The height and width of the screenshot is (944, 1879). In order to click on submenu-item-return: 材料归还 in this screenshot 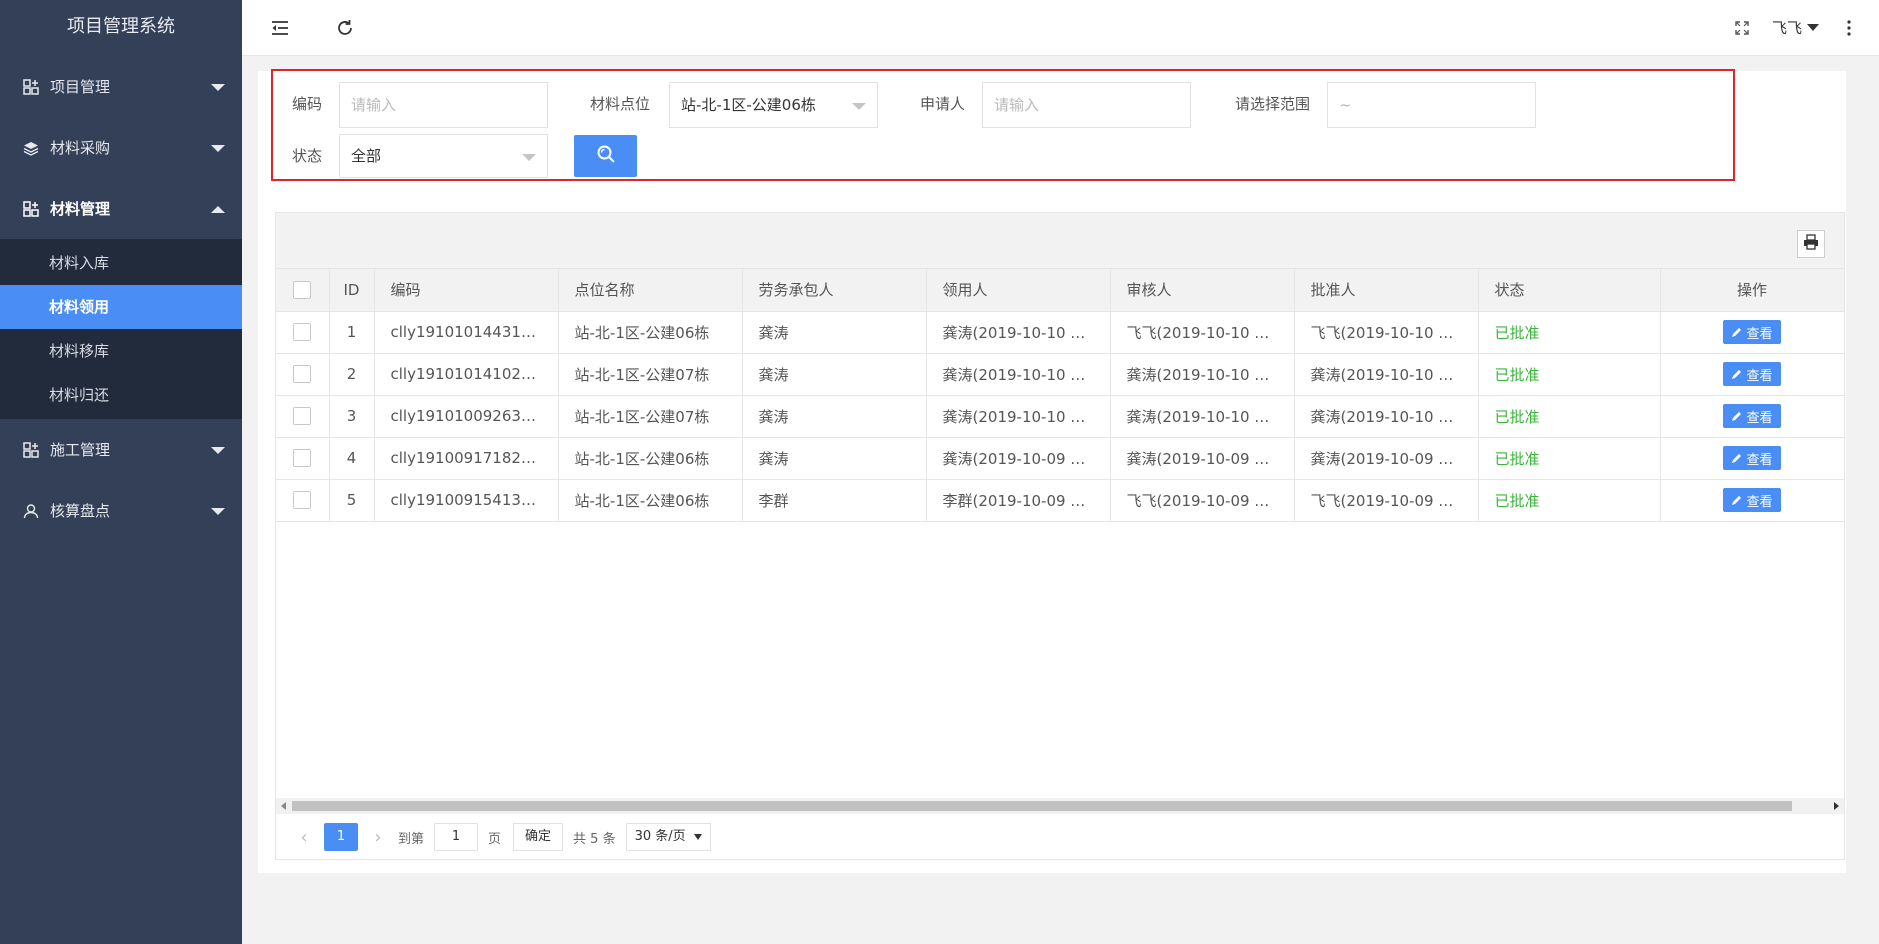, I will do `click(121, 395)`.